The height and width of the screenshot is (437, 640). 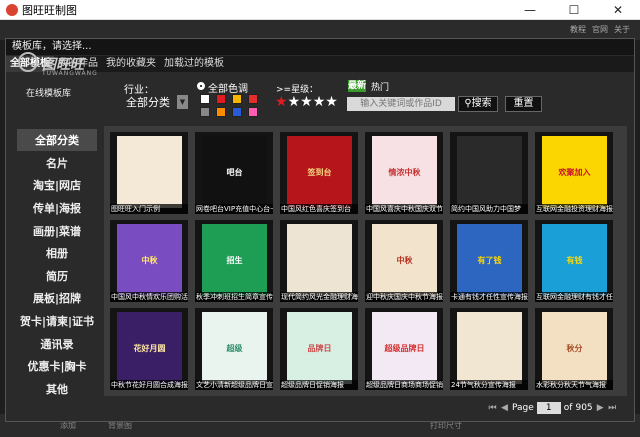 I want to click on tab-loaded-templates: 加载过的模板, so click(x=194, y=64).